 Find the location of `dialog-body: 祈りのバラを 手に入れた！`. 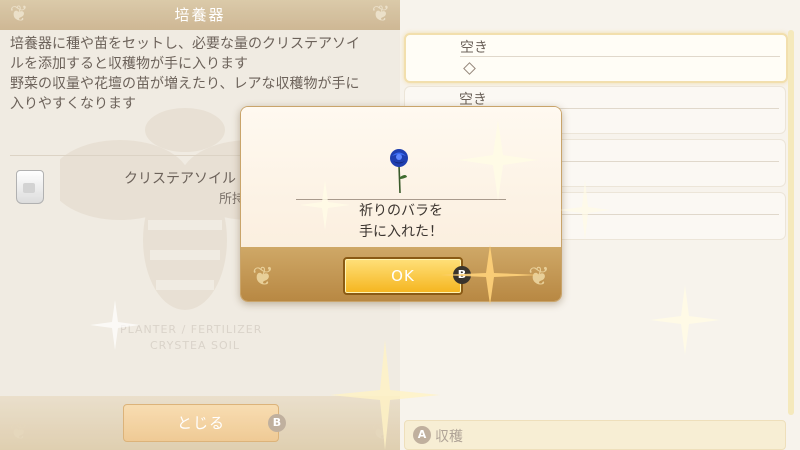

dialog-body: 祈りのバラを 手に入れた！ is located at coordinates (401, 177).